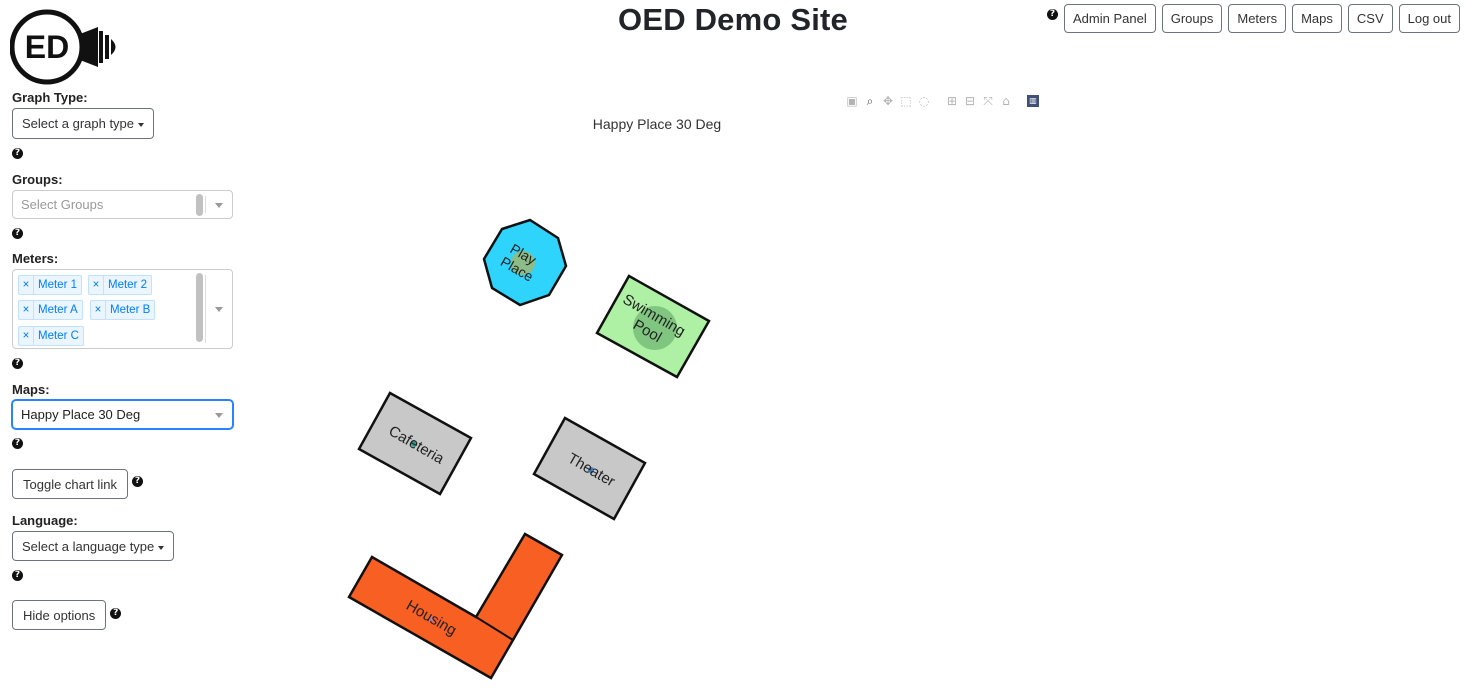 The height and width of the screenshot is (689, 1466). Describe the element at coordinates (657, 124) in the screenshot. I see `chart-title: Happy Place 30 Deg` at that location.